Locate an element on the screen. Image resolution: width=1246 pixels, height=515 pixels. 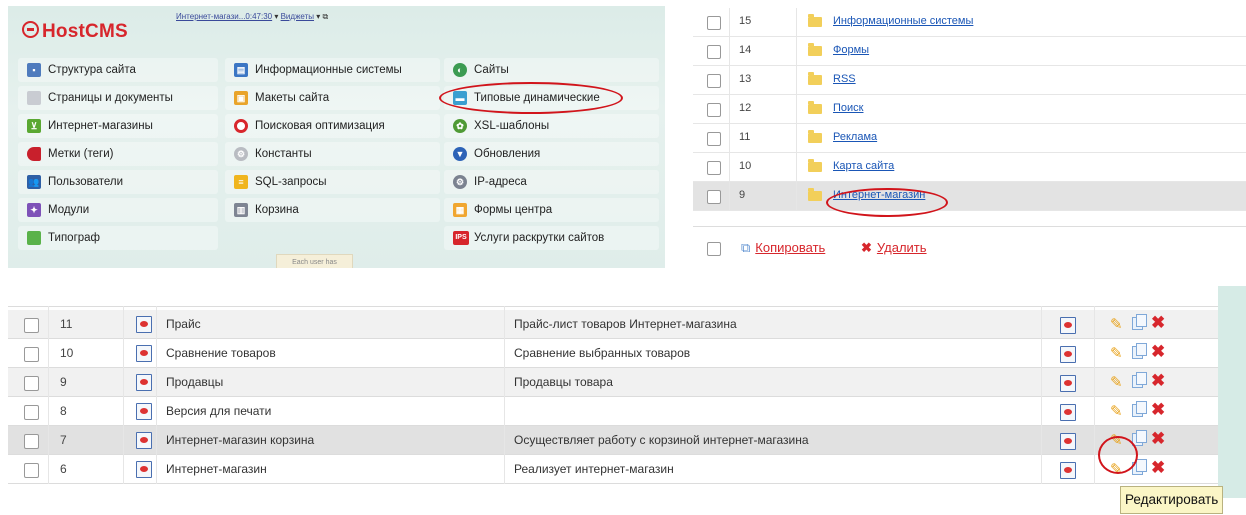
row-description: Реализует интернет-магазин is located at coordinates (594, 469).